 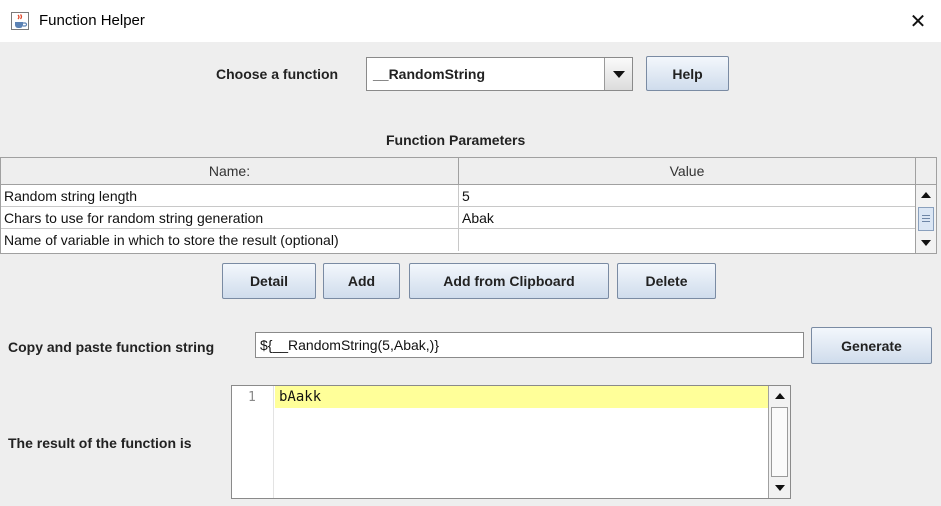 I want to click on table-row: Random string length 5, so click(x=458, y=196).